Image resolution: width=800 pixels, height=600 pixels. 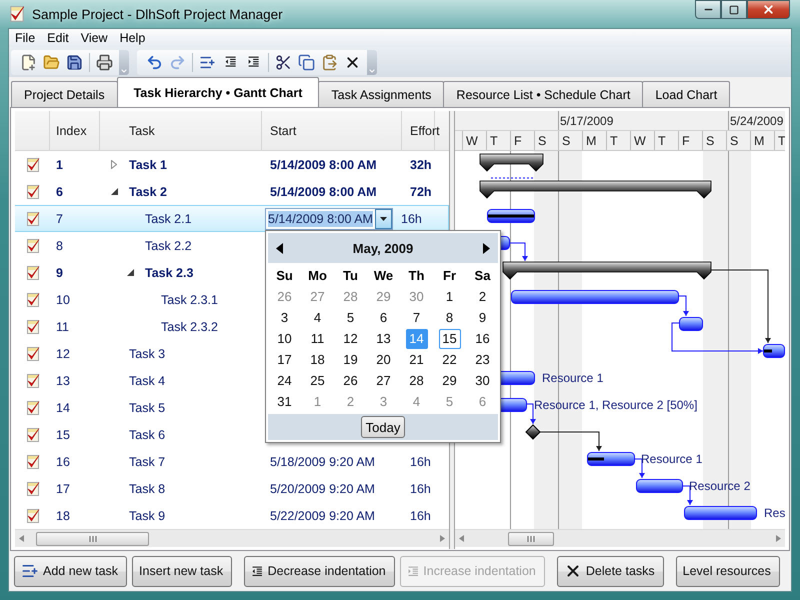 I want to click on index-cell-text: 7, so click(x=59, y=219).